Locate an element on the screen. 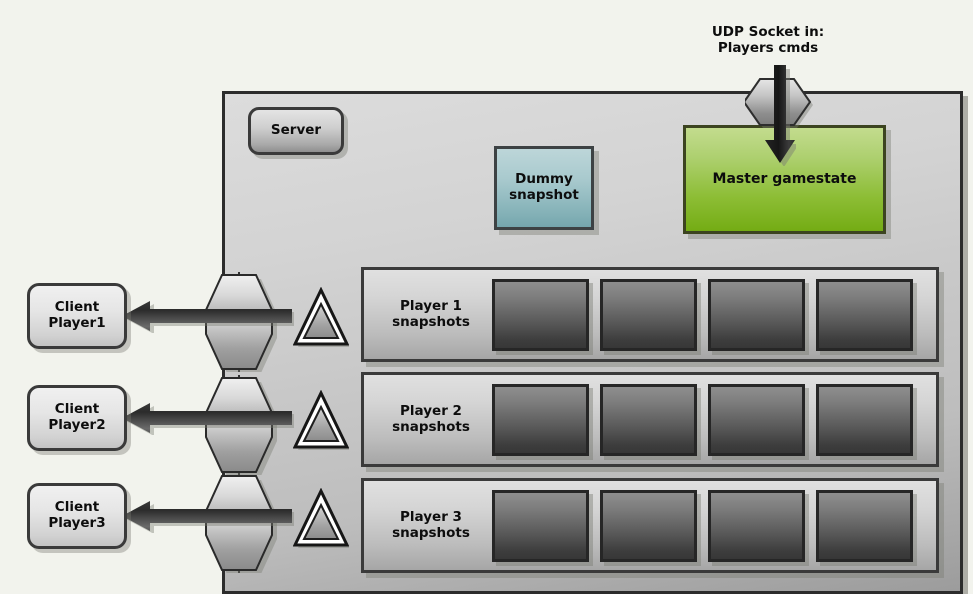 The height and width of the screenshot is (594, 973). server-badge-label: Server is located at coordinates (296, 130).